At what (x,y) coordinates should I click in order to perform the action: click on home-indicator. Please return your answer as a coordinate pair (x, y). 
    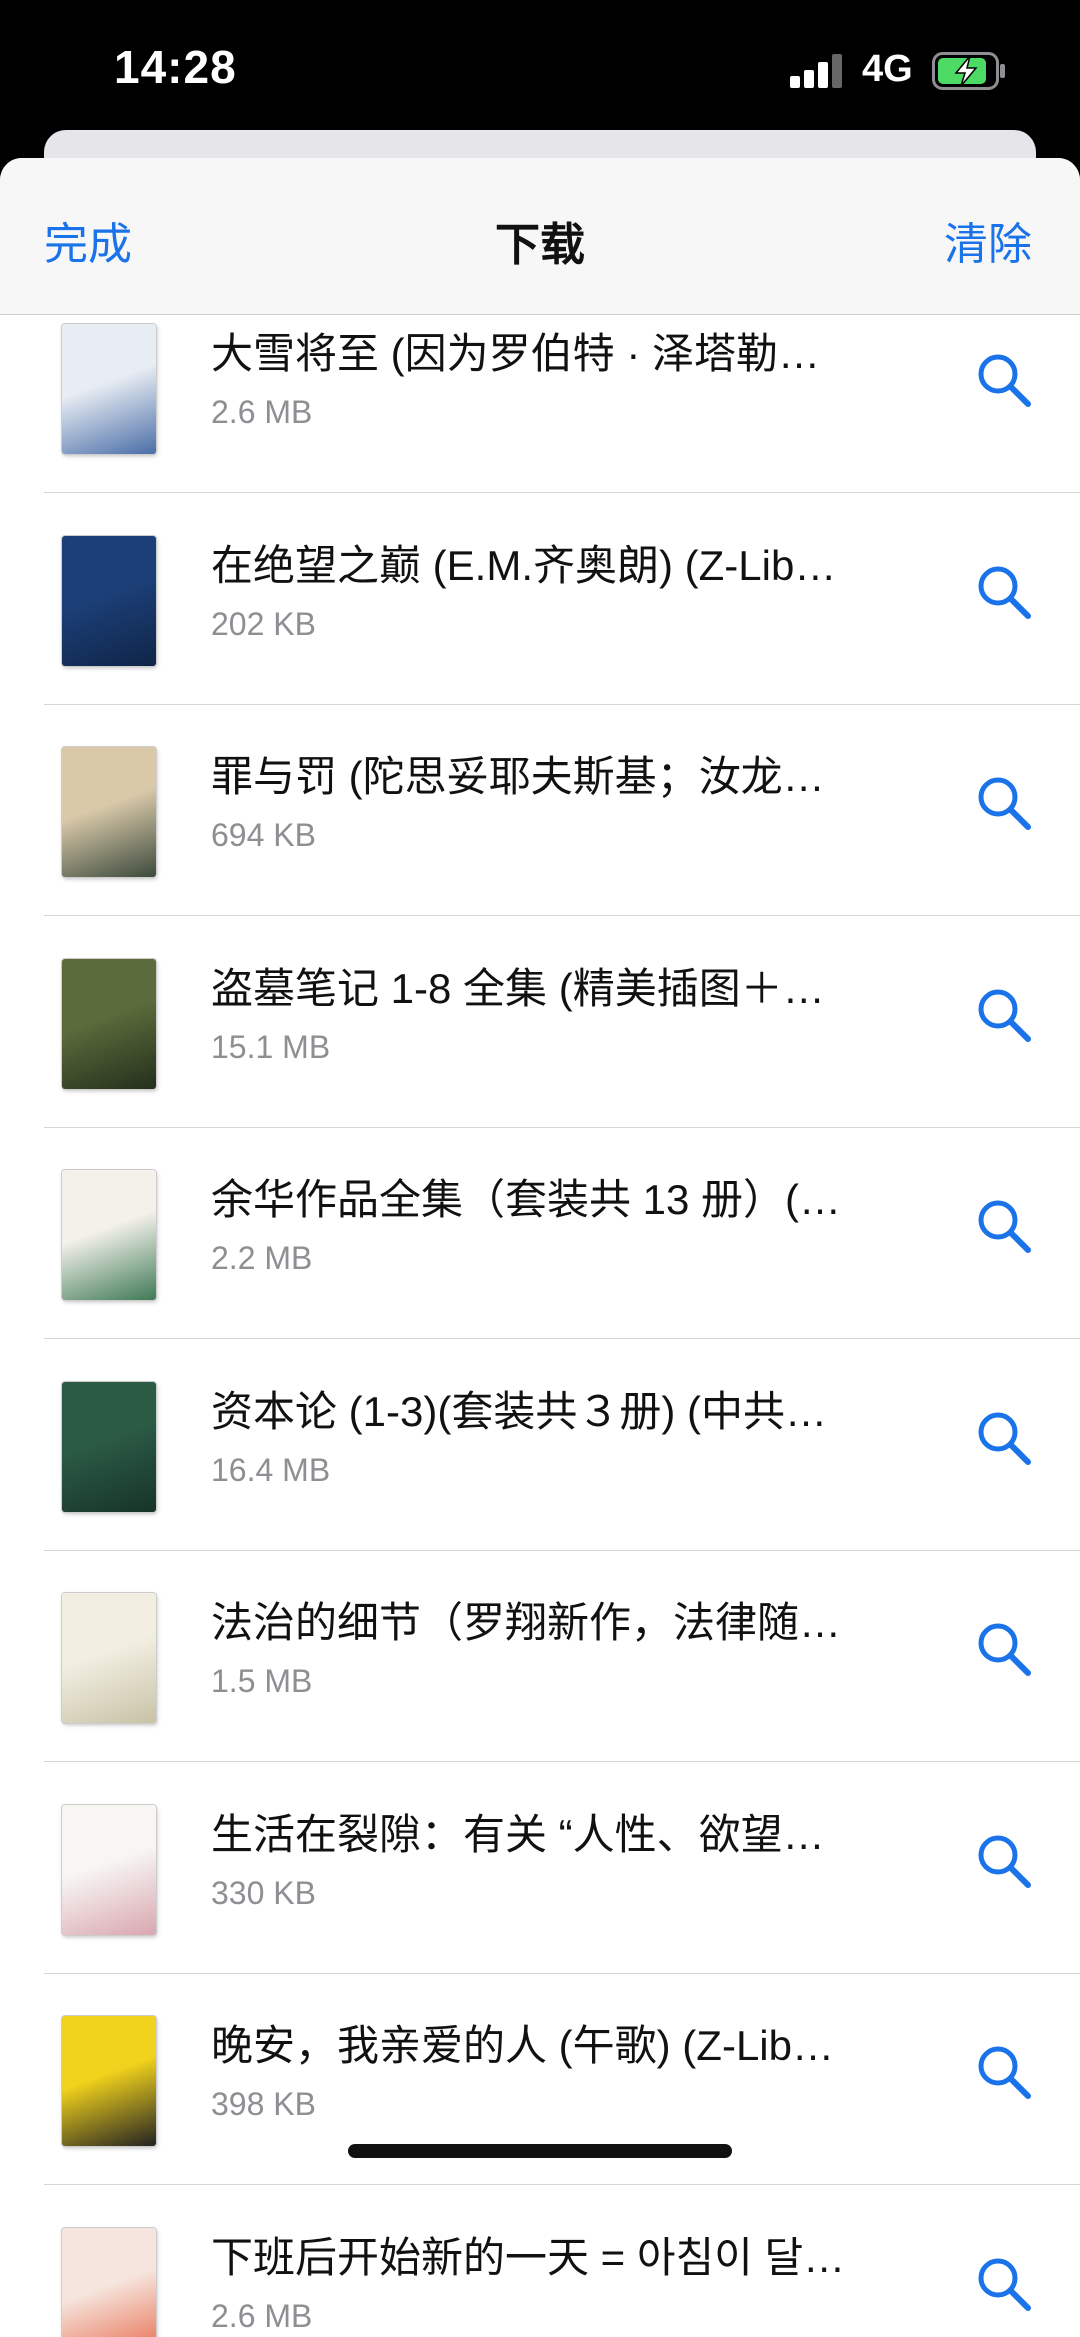
    Looking at the image, I should click on (540, 2151).